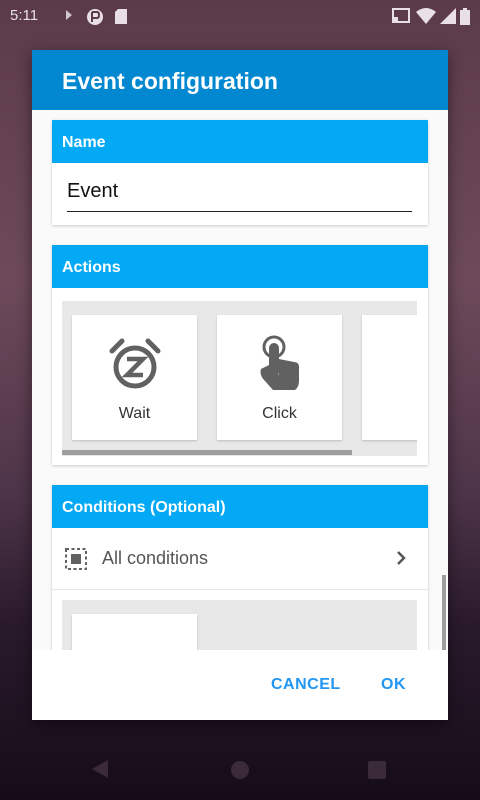  Describe the element at coordinates (465, 18) in the screenshot. I see `battery-icon` at that location.